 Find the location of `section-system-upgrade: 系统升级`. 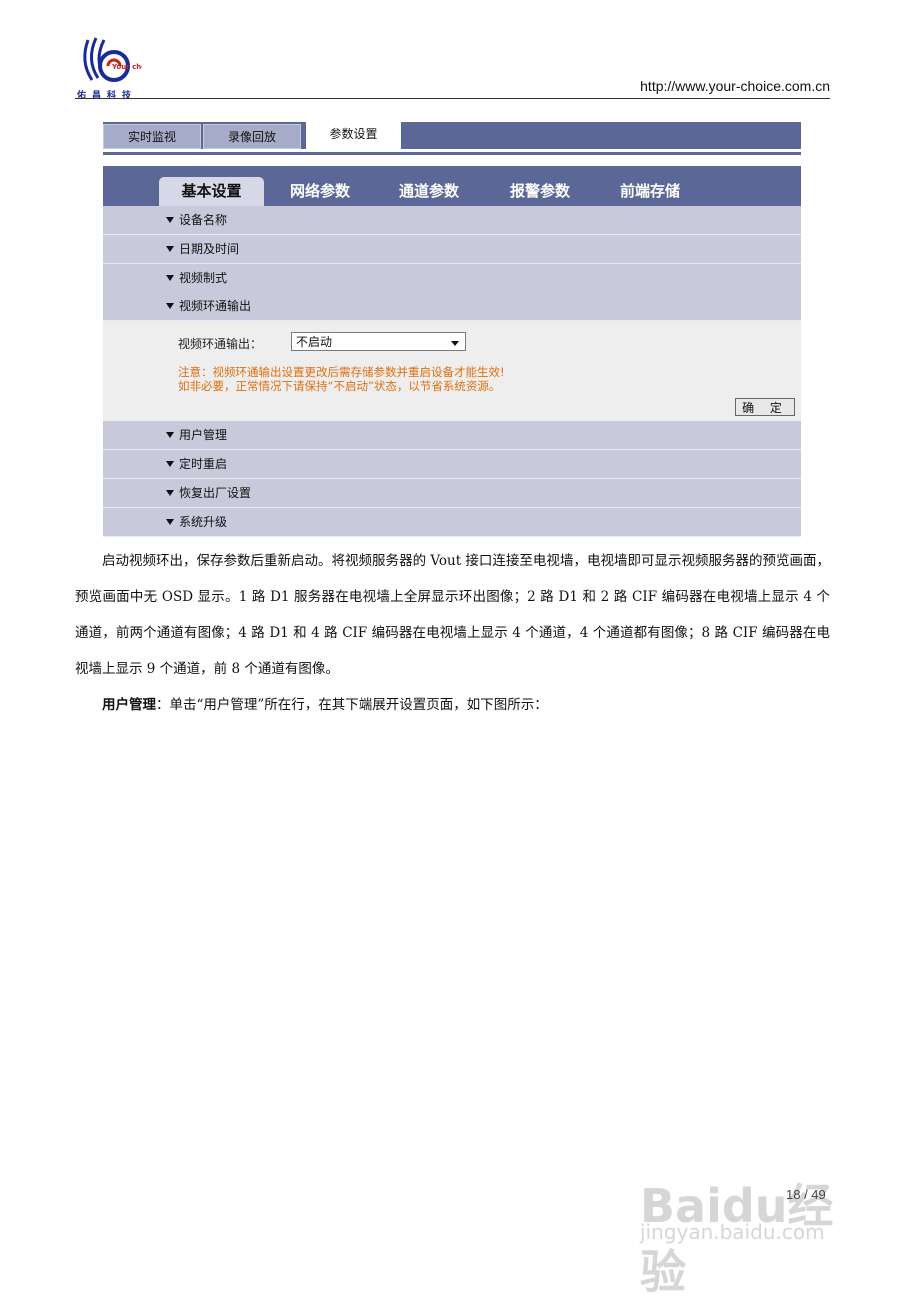

section-system-upgrade: 系统升级 is located at coordinates (452, 522).